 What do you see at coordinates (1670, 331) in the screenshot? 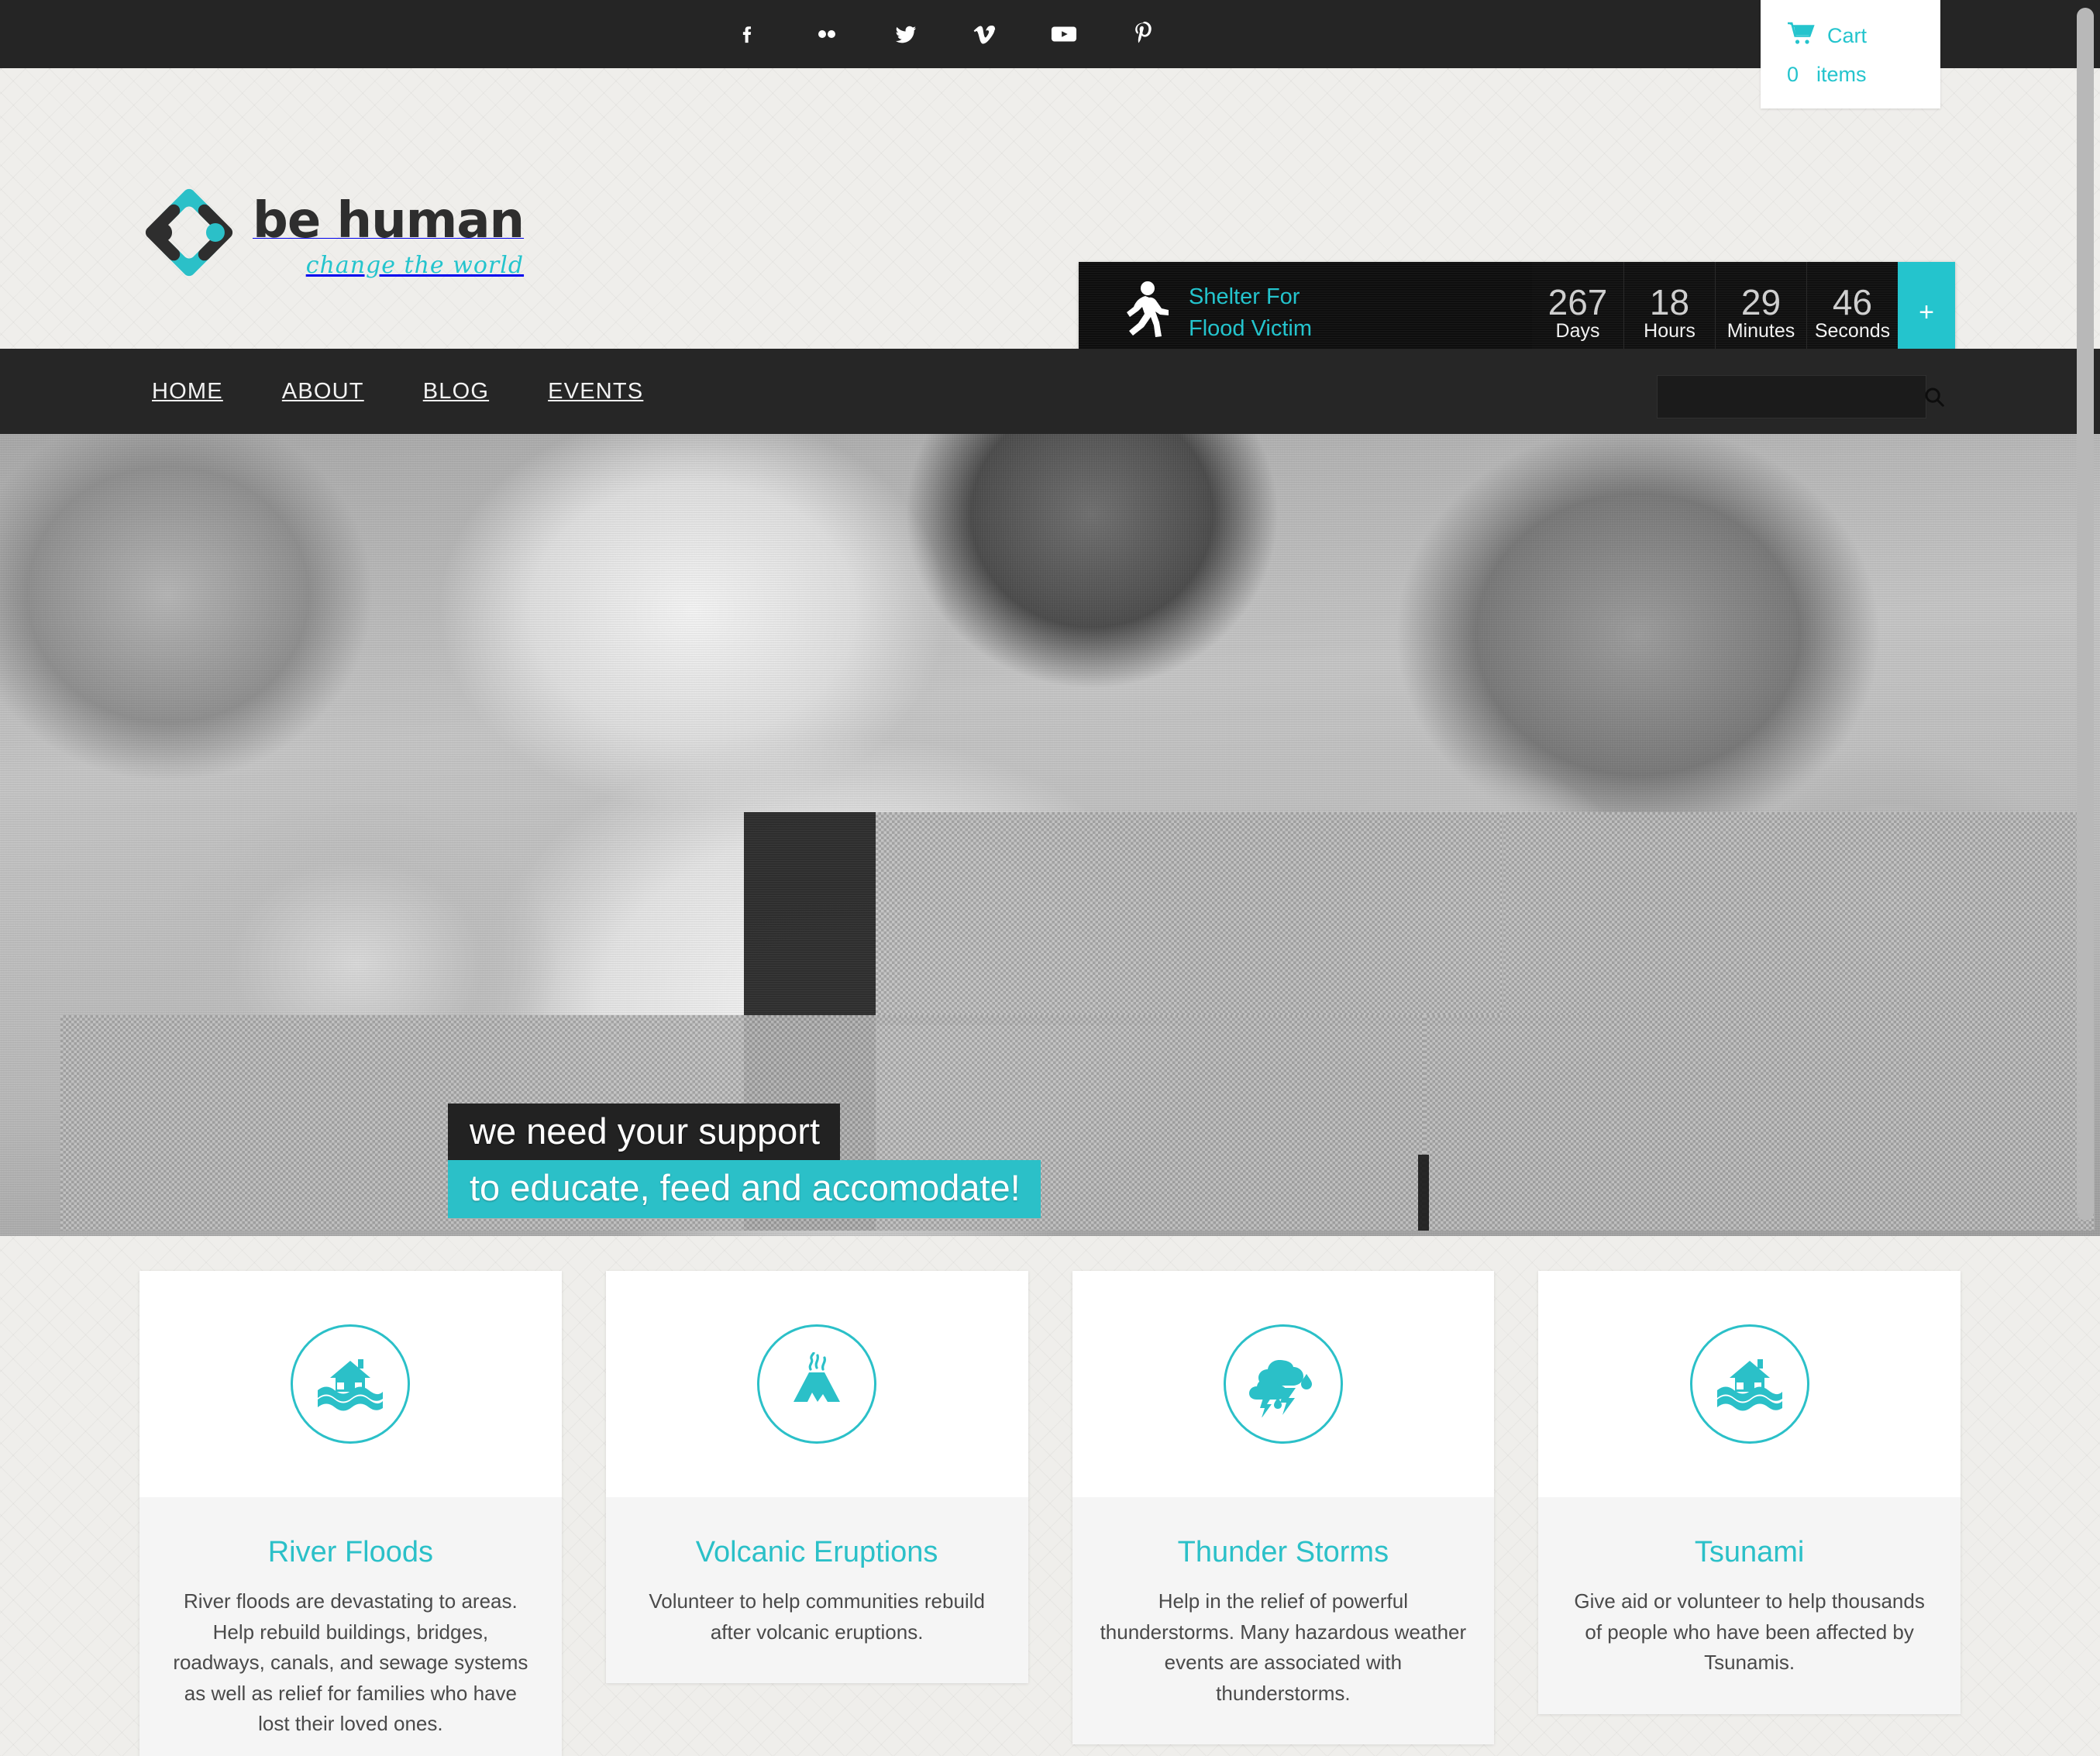
I see `countdown-hours-label: Hours` at bounding box center [1670, 331].